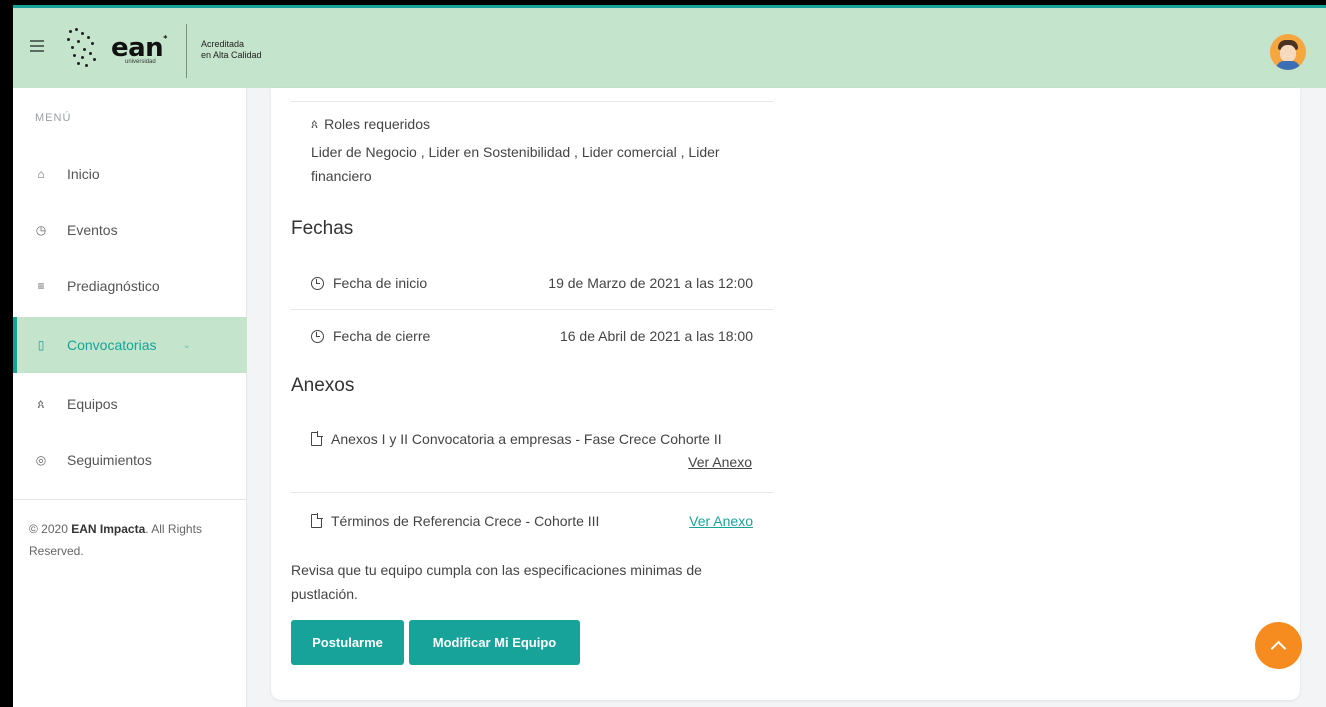 The height and width of the screenshot is (707, 1326). Describe the element at coordinates (494, 642) in the screenshot. I see `modificar-equipo-button: Modificar Mi Equipo` at that location.